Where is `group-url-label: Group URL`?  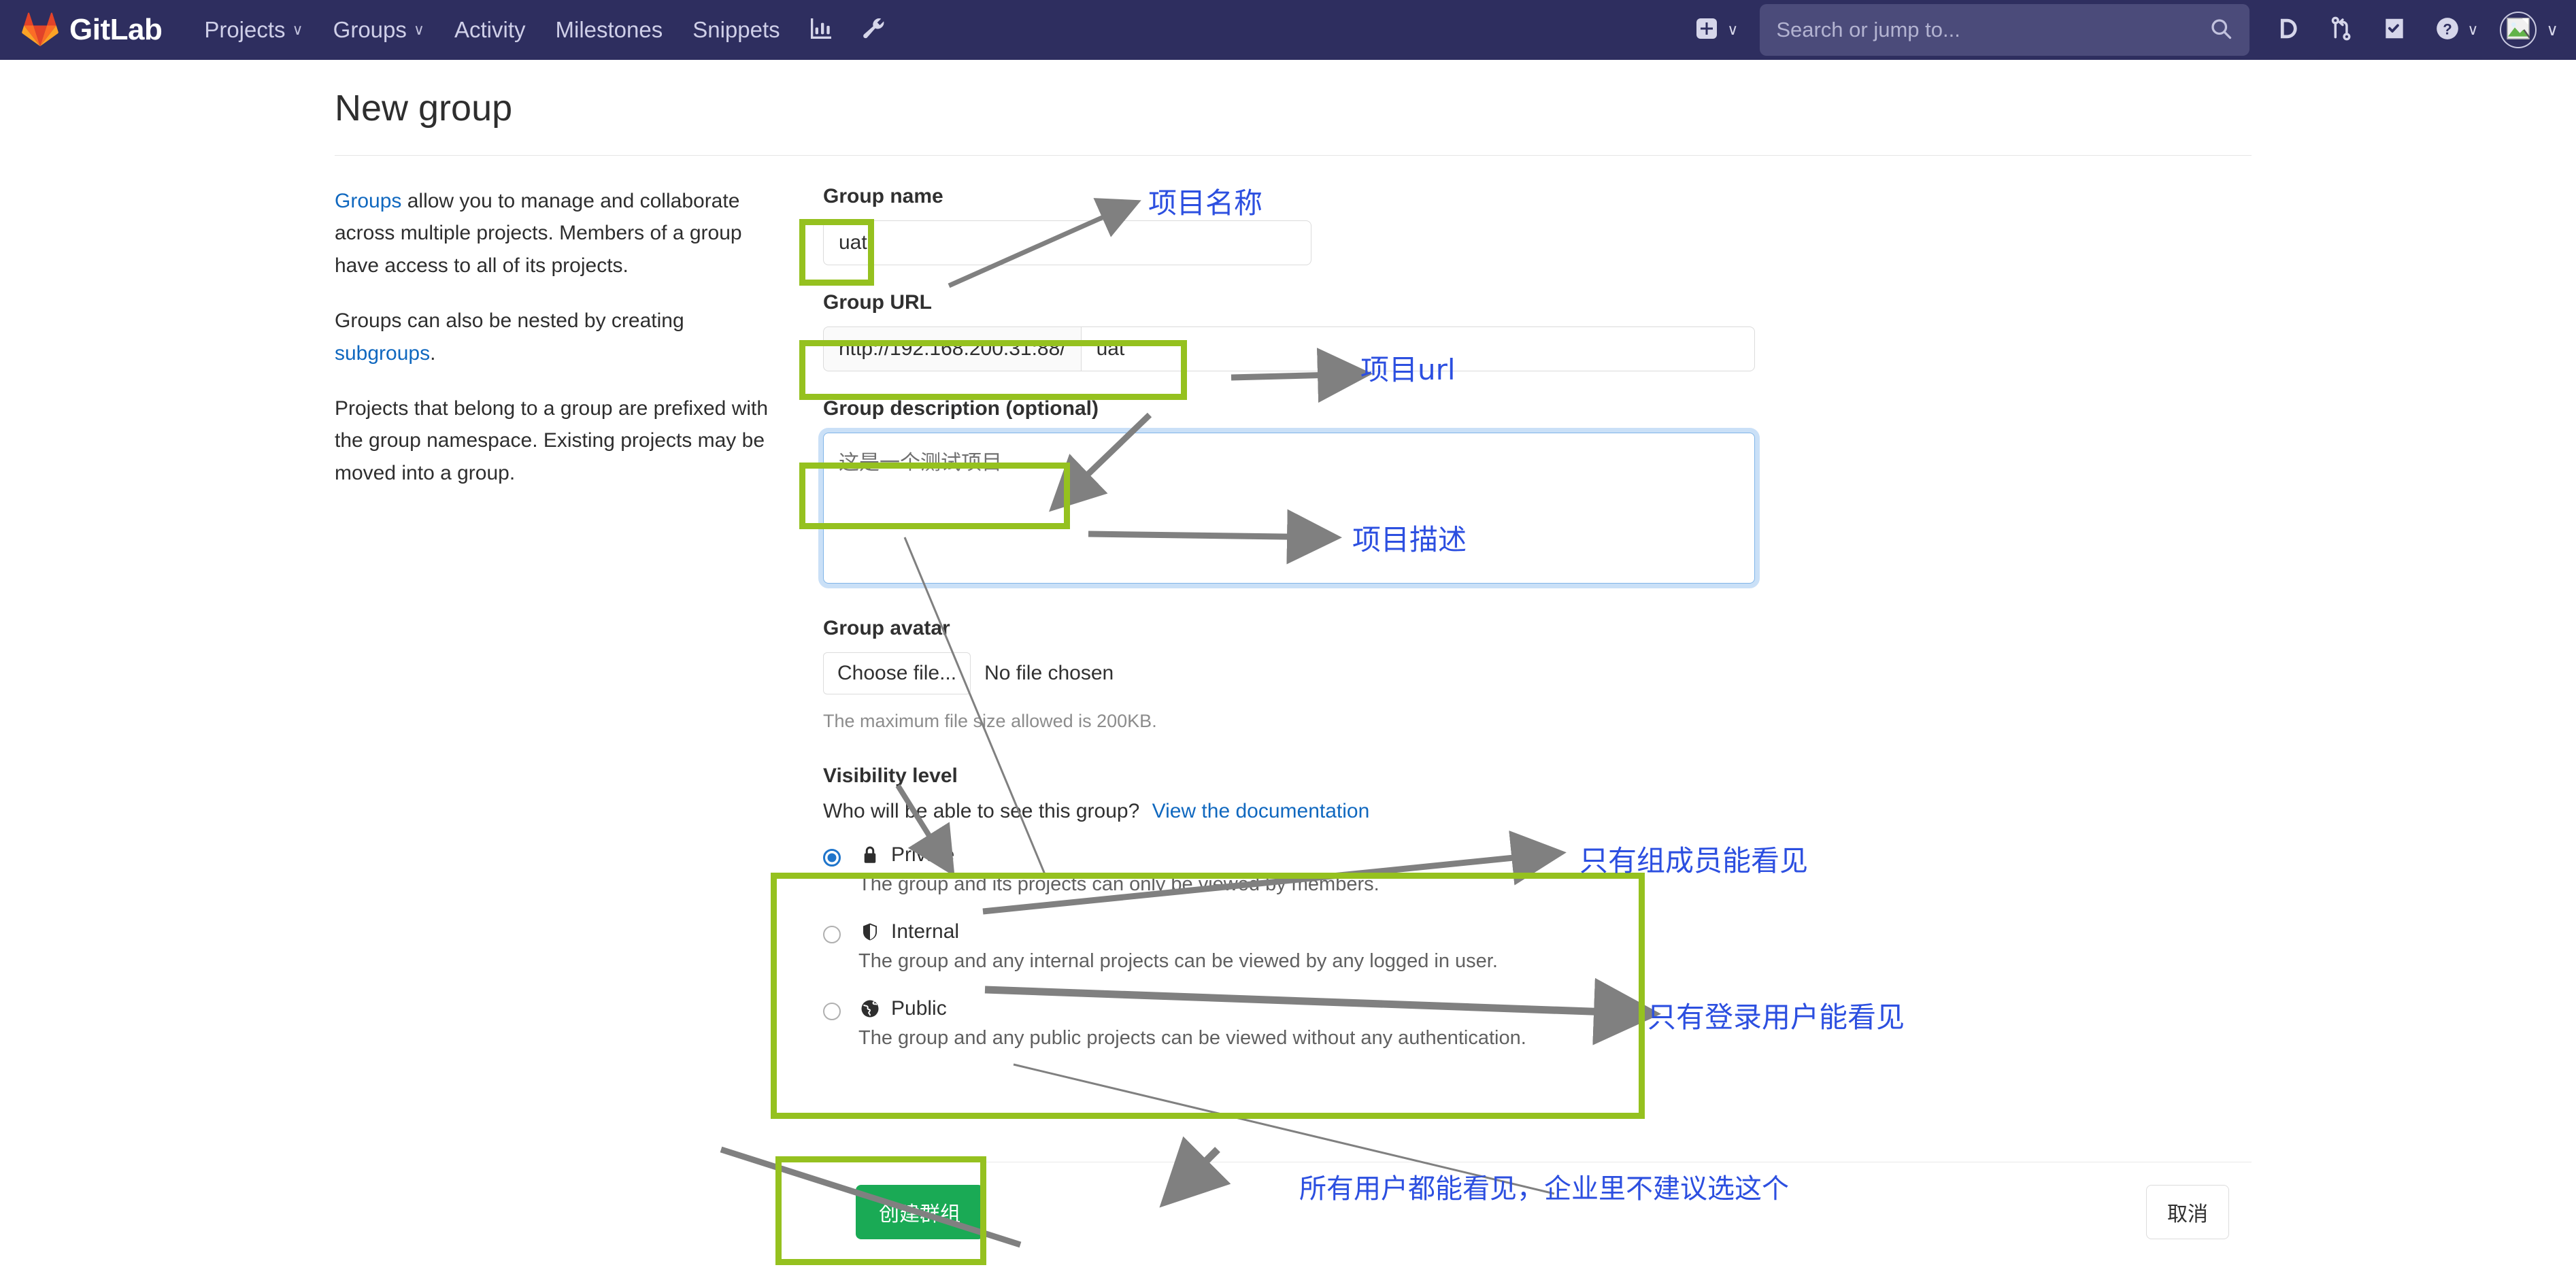
group-url-label: Group URL is located at coordinates (877, 302).